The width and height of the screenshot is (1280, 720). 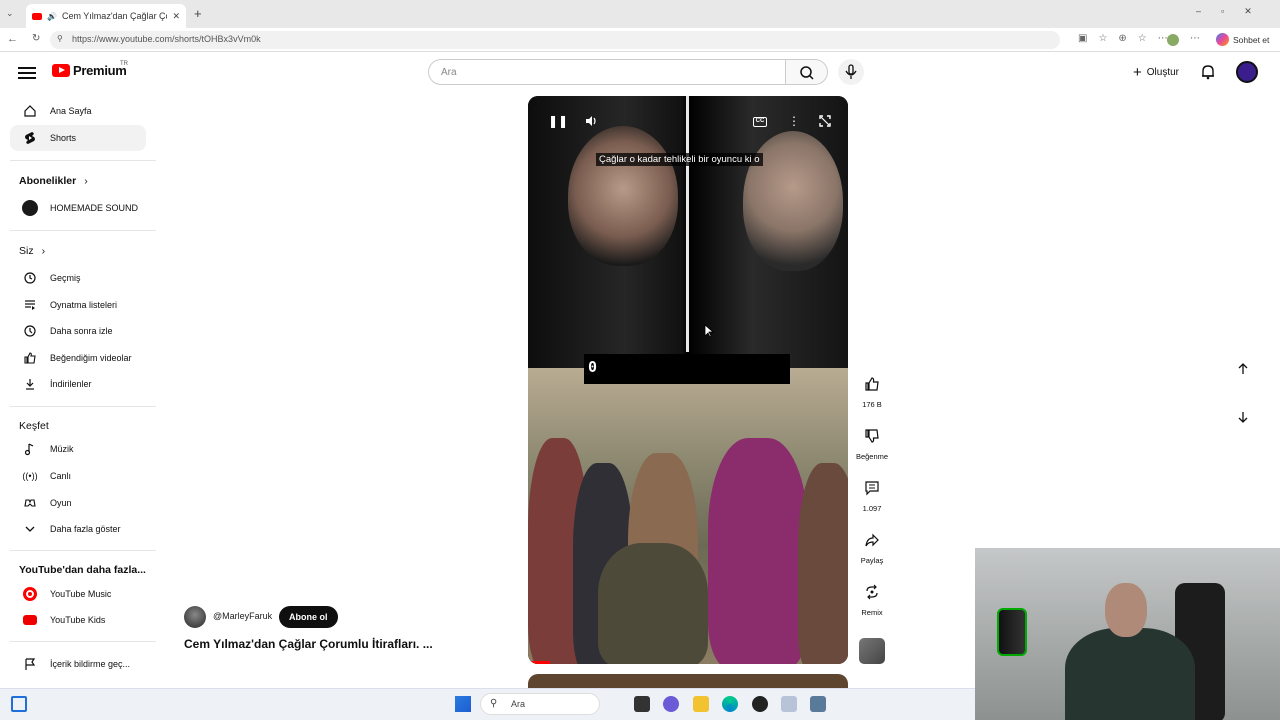 What do you see at coordinates (78, 138) in the screenshot?
I see `sidebar-item-shorts: Shorts` at bounding box center [78, 138].